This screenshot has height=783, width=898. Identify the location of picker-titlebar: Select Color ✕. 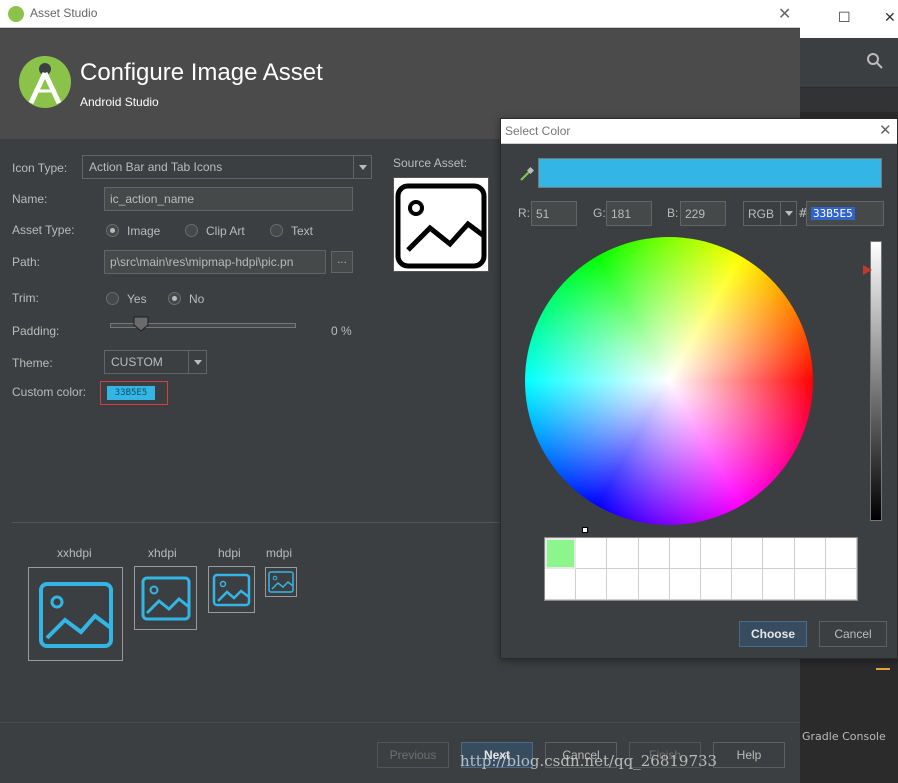
(699, 131).